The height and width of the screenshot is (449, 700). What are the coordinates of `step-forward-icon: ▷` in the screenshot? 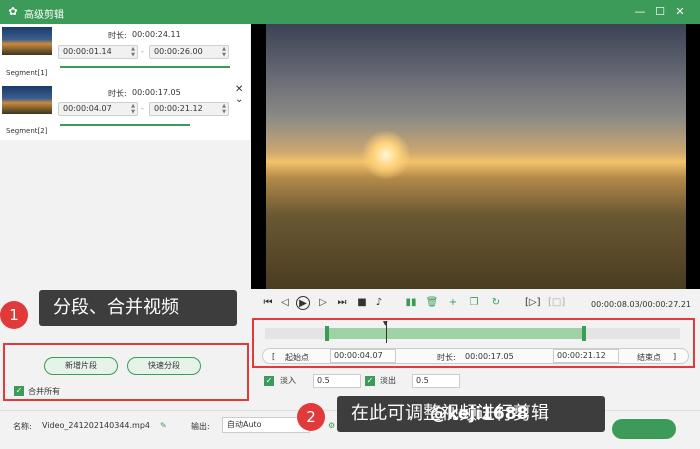 It's located at (323, 303).